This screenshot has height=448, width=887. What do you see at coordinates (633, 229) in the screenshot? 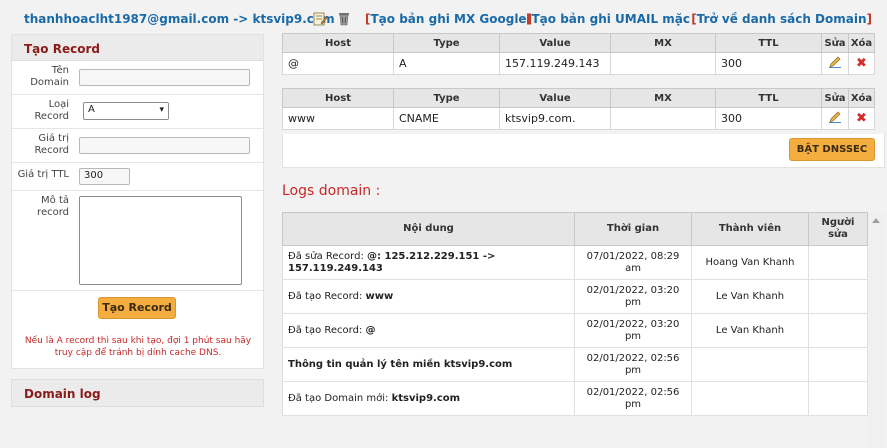
I see `col-time: Thời gian` at bounding box center [633, 229].